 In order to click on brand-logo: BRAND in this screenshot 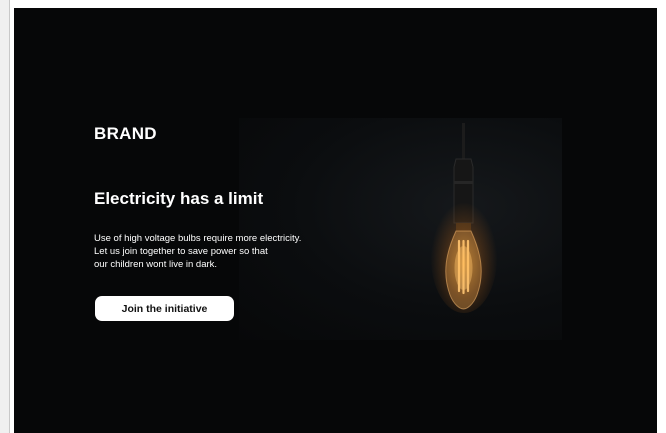, I will do `click(125, 133)`.